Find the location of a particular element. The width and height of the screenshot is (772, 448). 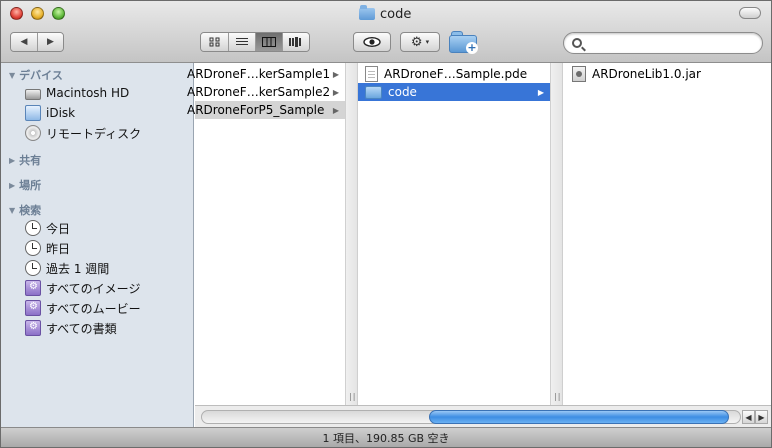

sidebar-section-label: 共有 is located at coordinates (30, 160).